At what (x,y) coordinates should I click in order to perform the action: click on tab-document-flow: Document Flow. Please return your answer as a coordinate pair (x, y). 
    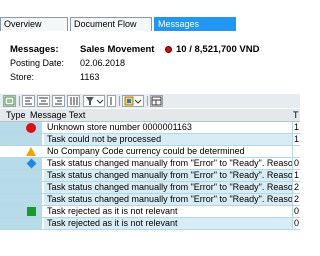
    Looking at the image, I should click on (111, 24).